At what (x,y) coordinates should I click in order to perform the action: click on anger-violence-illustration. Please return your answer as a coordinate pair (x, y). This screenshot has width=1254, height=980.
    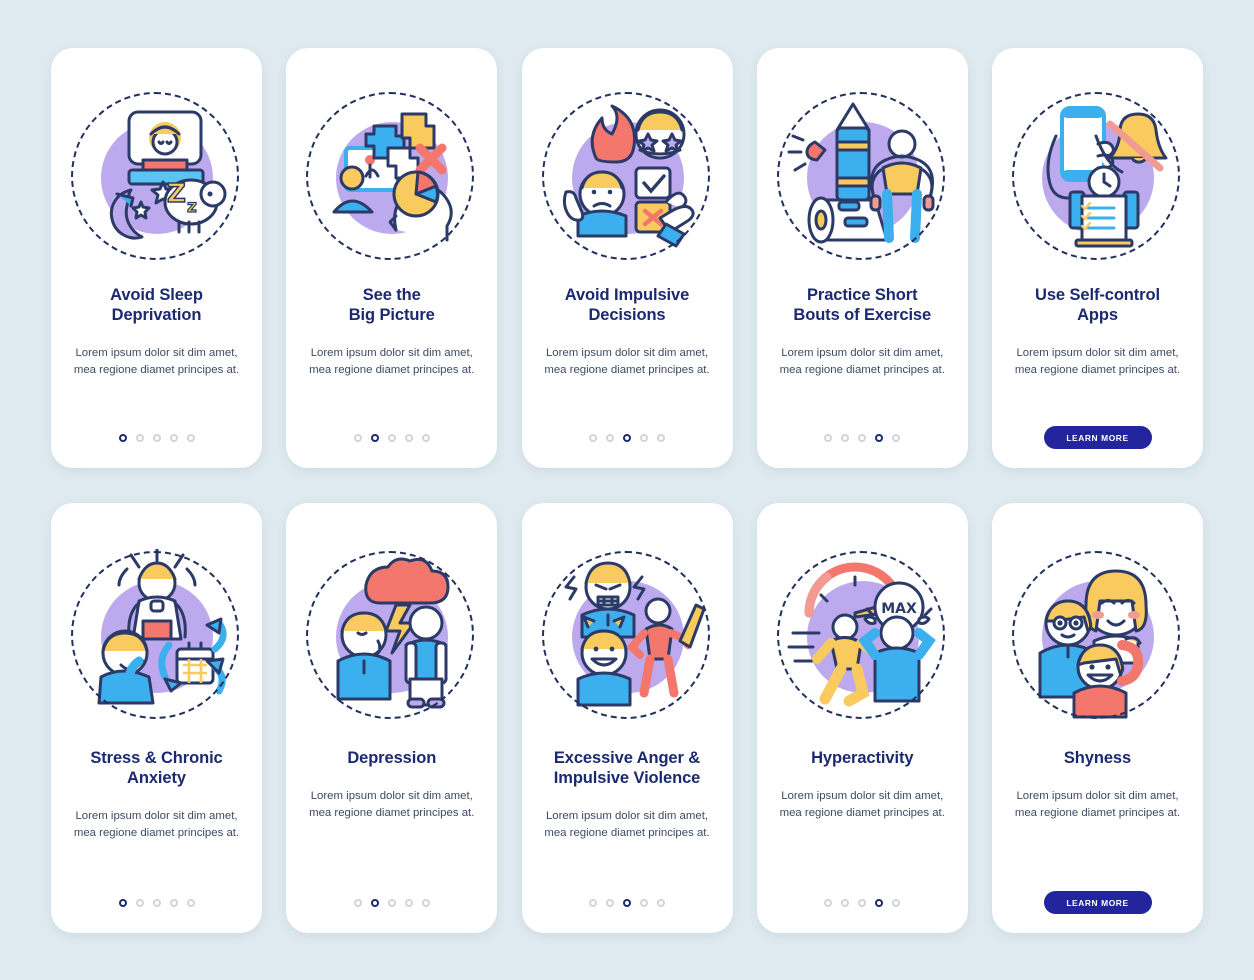
    Looking at the image, I should click on (627, 636).